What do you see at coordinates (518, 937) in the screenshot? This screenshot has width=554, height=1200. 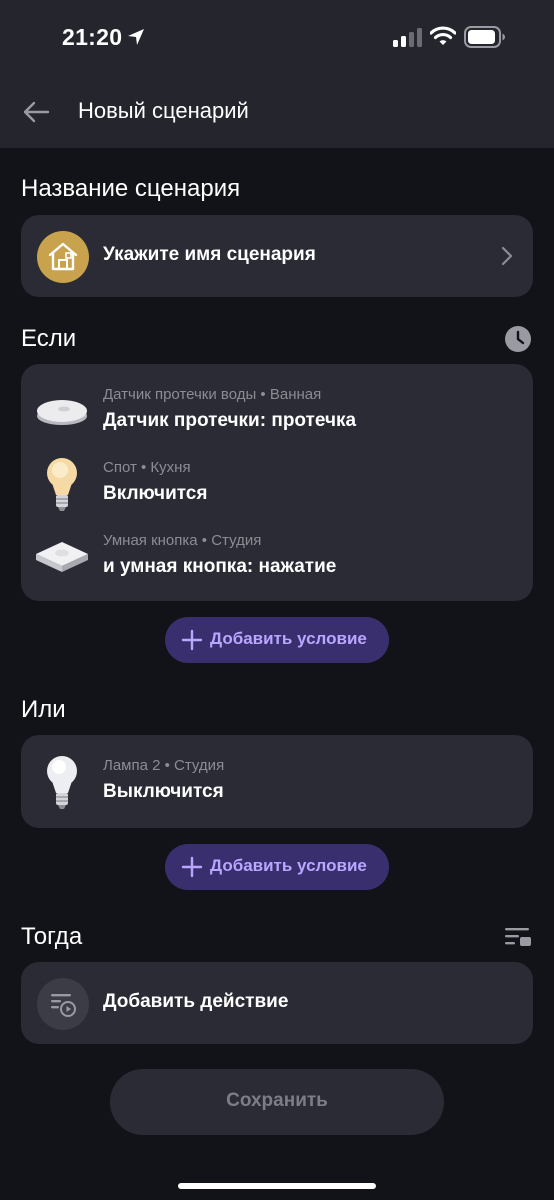 I see `action-list-icon` at bounding box center [518, 937].